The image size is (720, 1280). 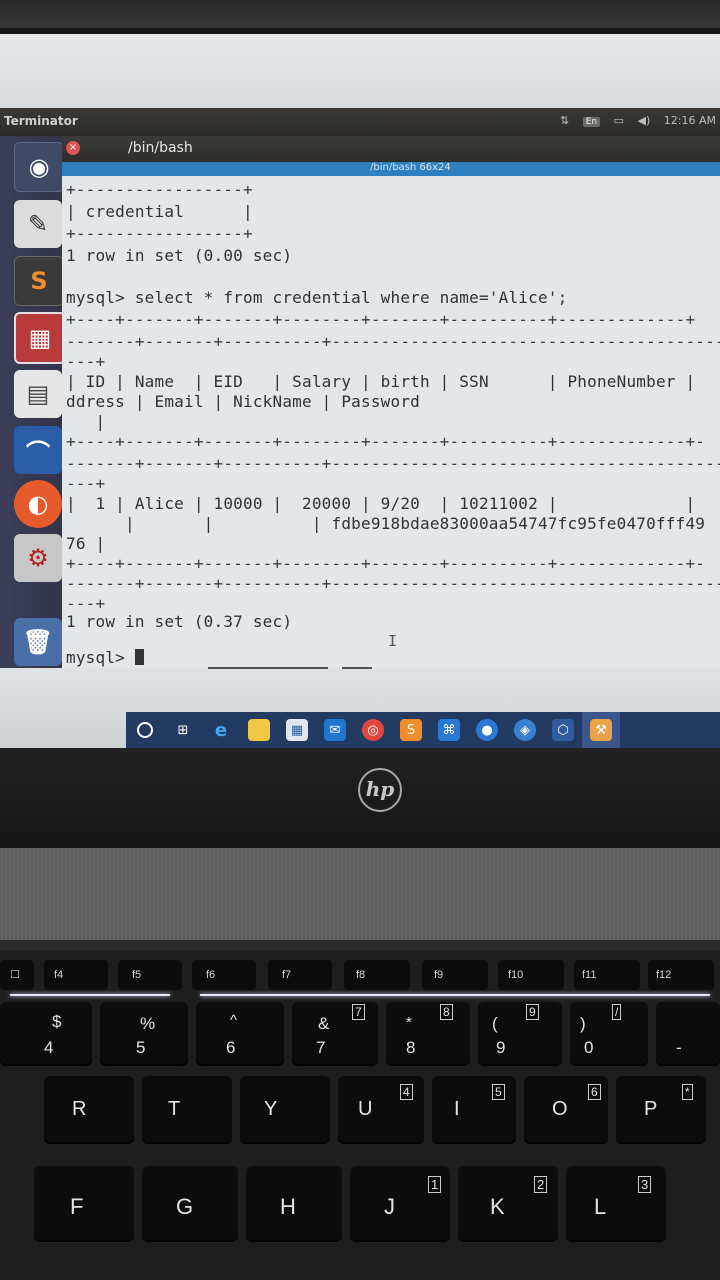 What do you see at coordinates (46, 1033) in the screenshot?
I see `key-4: $ 4` at bounding box center [46, 1033].